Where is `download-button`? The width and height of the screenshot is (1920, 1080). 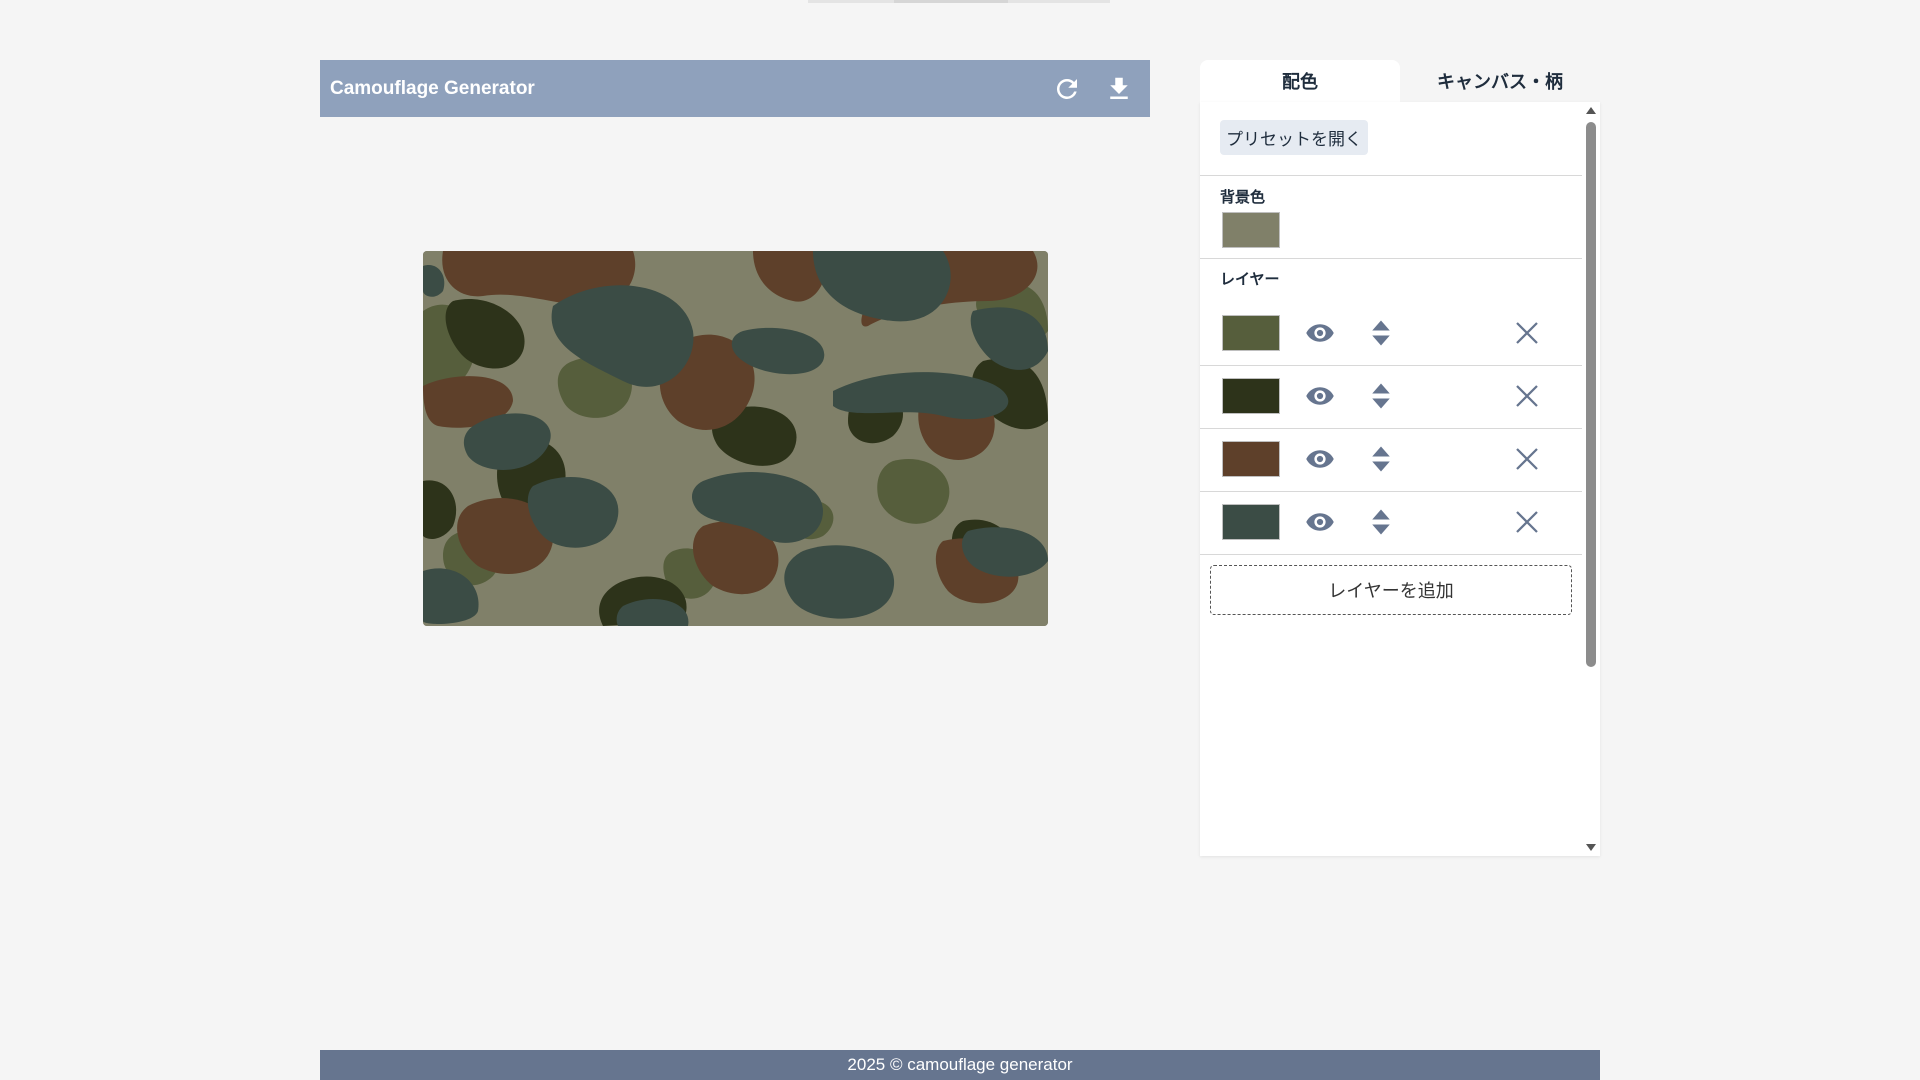
download-button is located at coordinates (1119, 89).